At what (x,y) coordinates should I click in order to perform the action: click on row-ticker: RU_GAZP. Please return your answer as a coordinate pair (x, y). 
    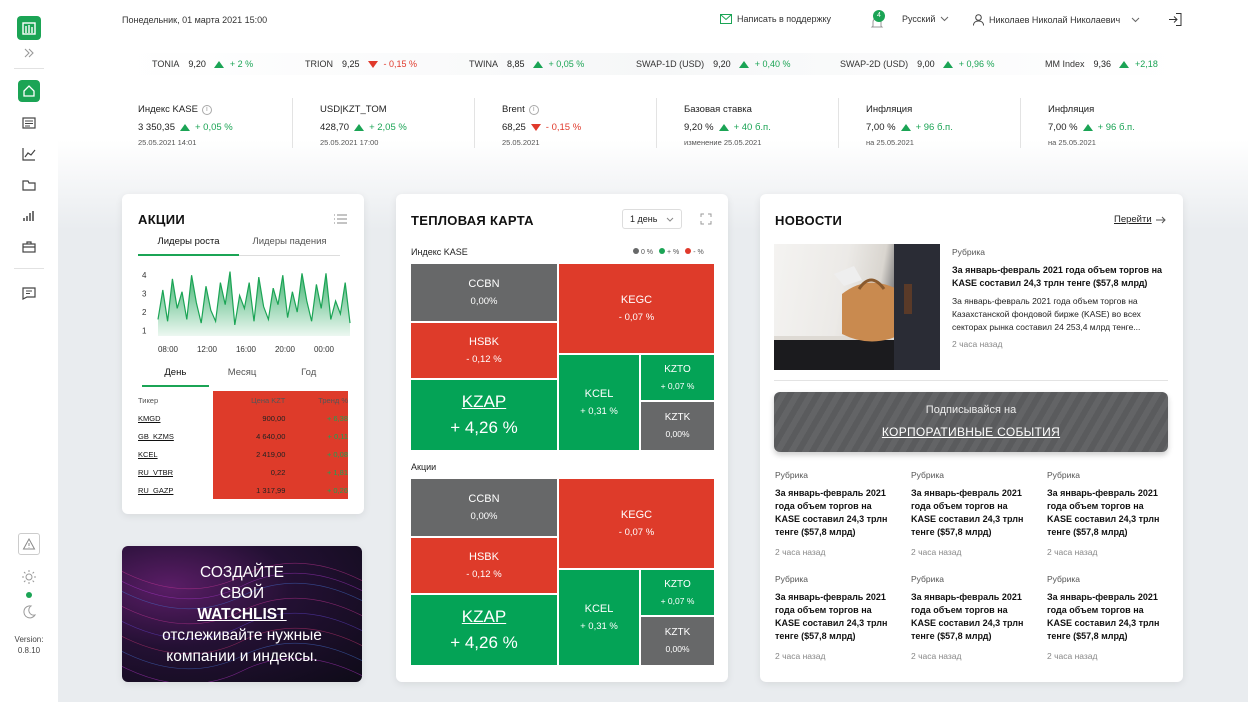
    Looking at the image, I should click on (175, 490).